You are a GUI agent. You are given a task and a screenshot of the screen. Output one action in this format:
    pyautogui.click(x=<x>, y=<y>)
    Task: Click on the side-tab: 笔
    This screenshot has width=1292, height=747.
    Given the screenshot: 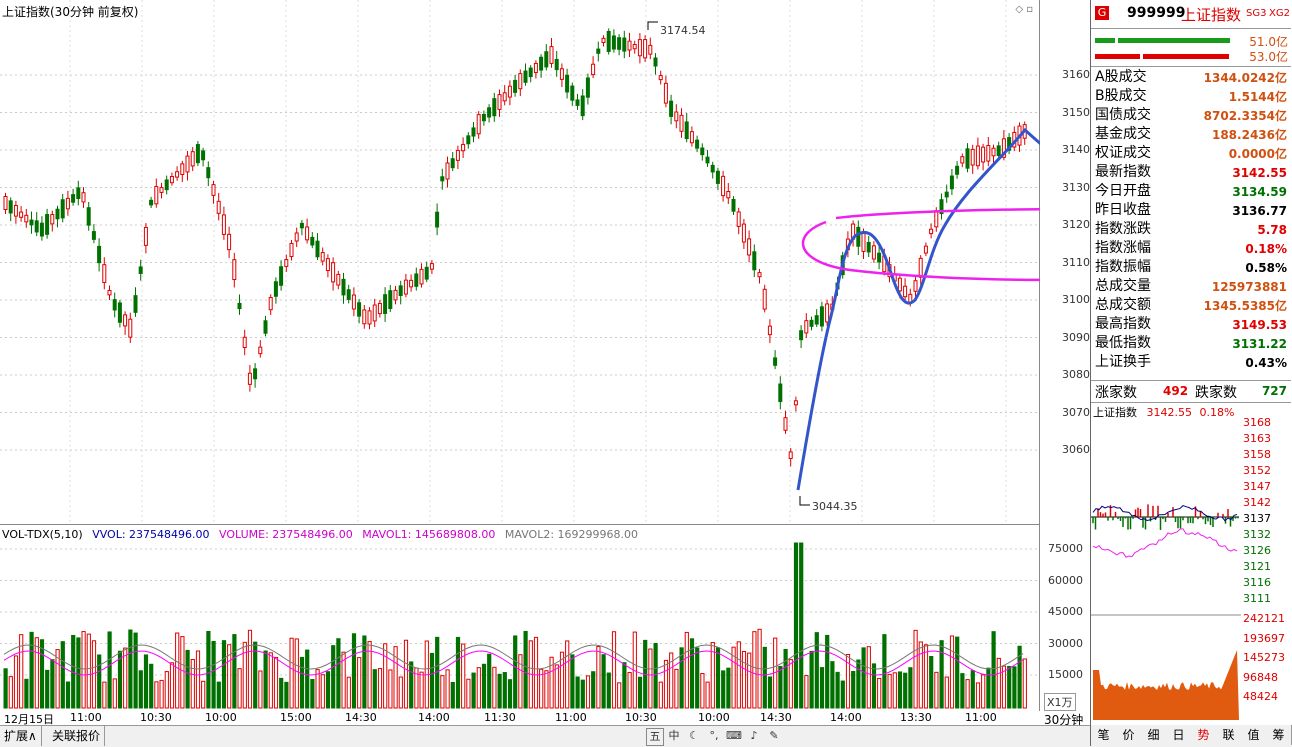 What is the action you would take?
    pyautogui.click(x=1104, y=735)
    